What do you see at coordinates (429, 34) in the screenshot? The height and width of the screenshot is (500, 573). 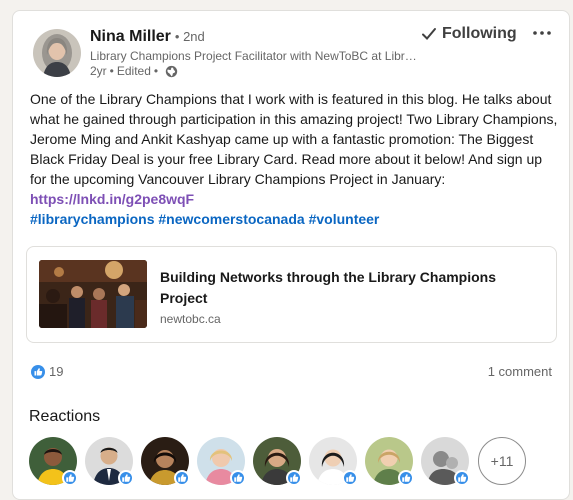 I see `check-icon` at bounding box center [429, 34].